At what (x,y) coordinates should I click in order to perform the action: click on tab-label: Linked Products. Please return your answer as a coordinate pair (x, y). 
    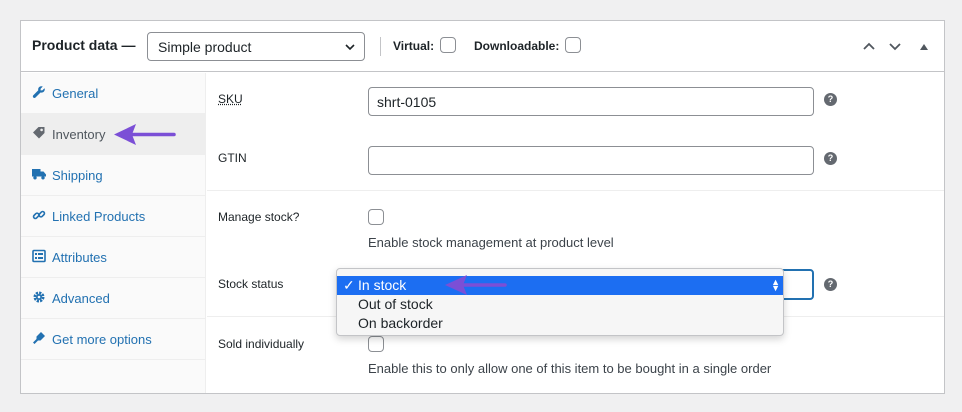
    Looking at the image, I should click on (99, 216).